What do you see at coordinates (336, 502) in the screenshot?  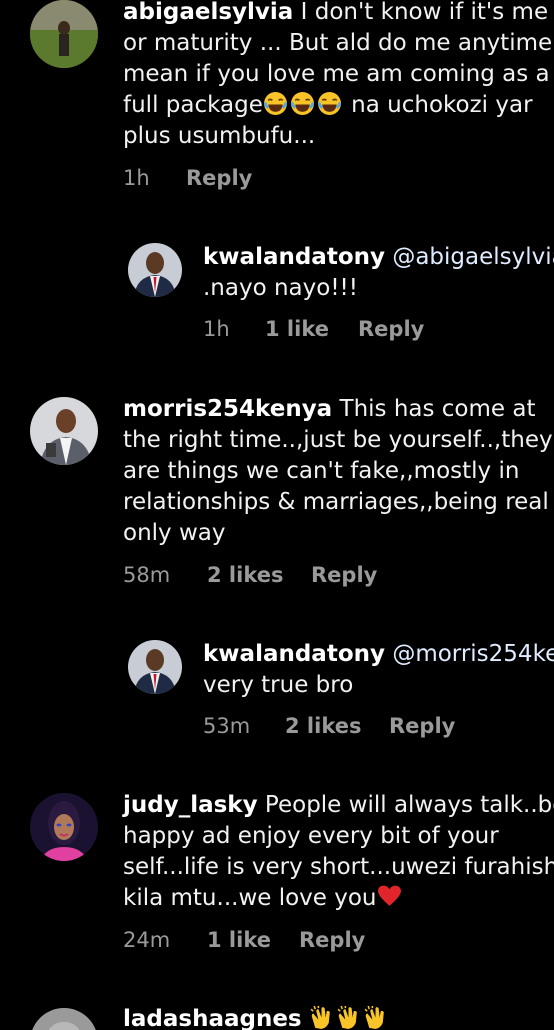 I see `comment-text: relationships & marriages,,being real` at bounding box center [336, 502].